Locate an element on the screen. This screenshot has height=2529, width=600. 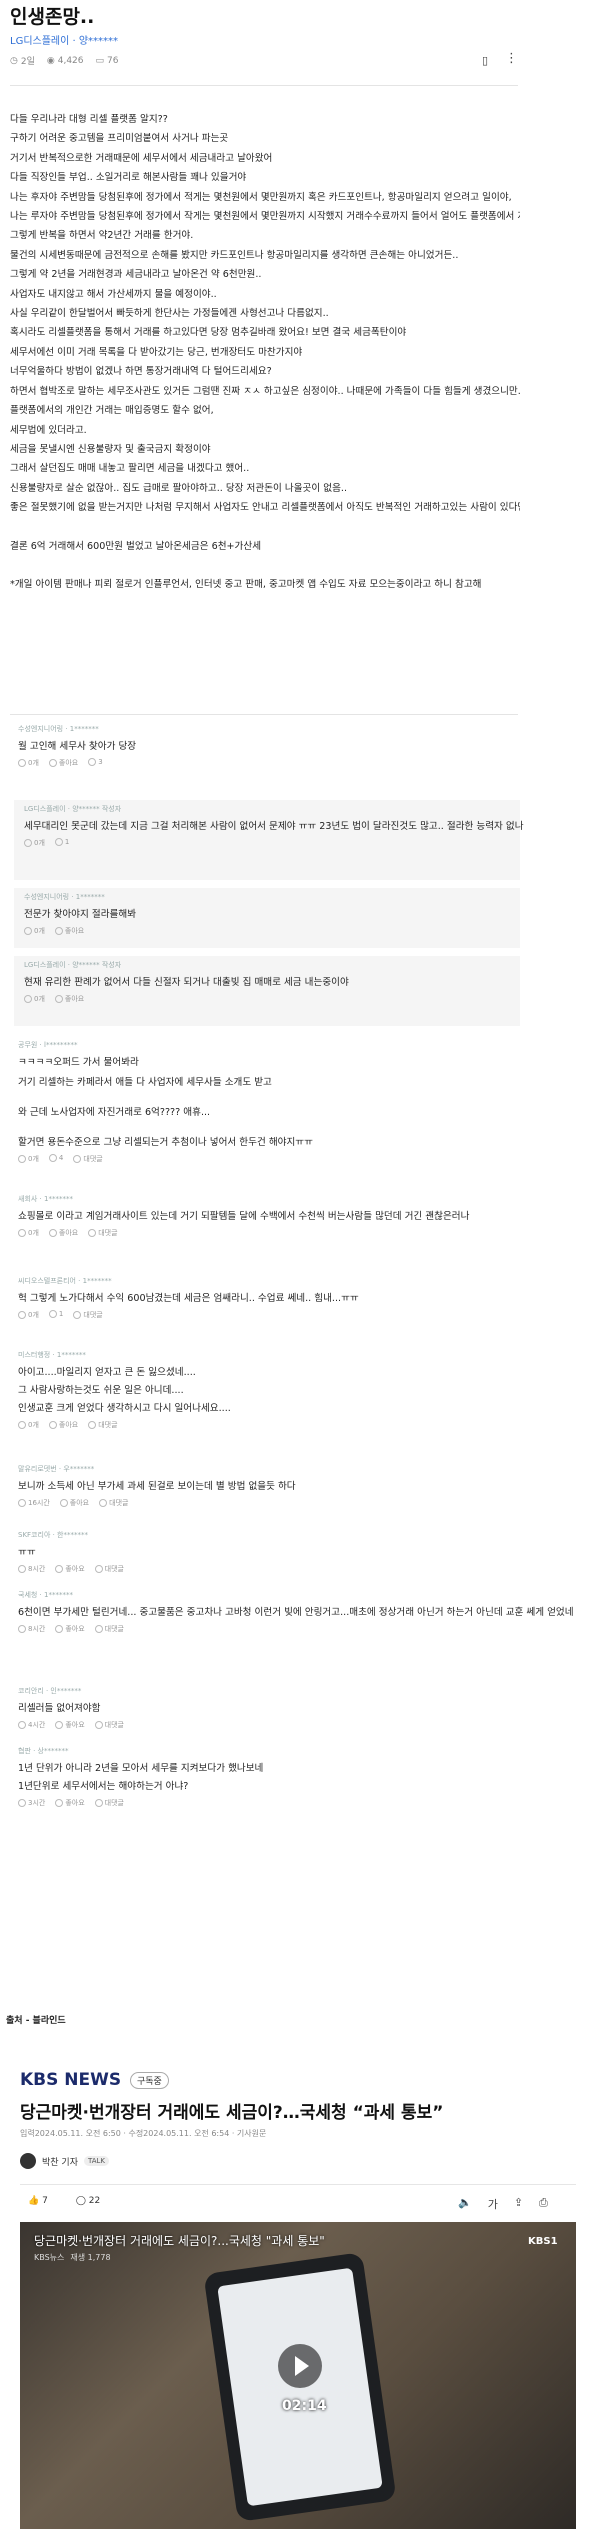
bookmark-icon: ▯ is located at coordinates (485, 60).